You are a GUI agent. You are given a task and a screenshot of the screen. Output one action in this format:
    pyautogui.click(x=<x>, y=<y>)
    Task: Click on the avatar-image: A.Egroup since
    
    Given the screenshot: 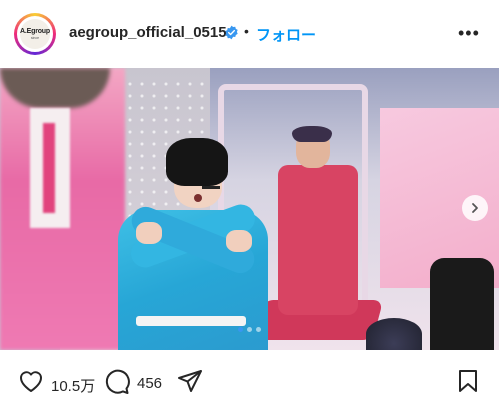 What is the action you would take?
    pyautogui.click(x=35, y=34)
    